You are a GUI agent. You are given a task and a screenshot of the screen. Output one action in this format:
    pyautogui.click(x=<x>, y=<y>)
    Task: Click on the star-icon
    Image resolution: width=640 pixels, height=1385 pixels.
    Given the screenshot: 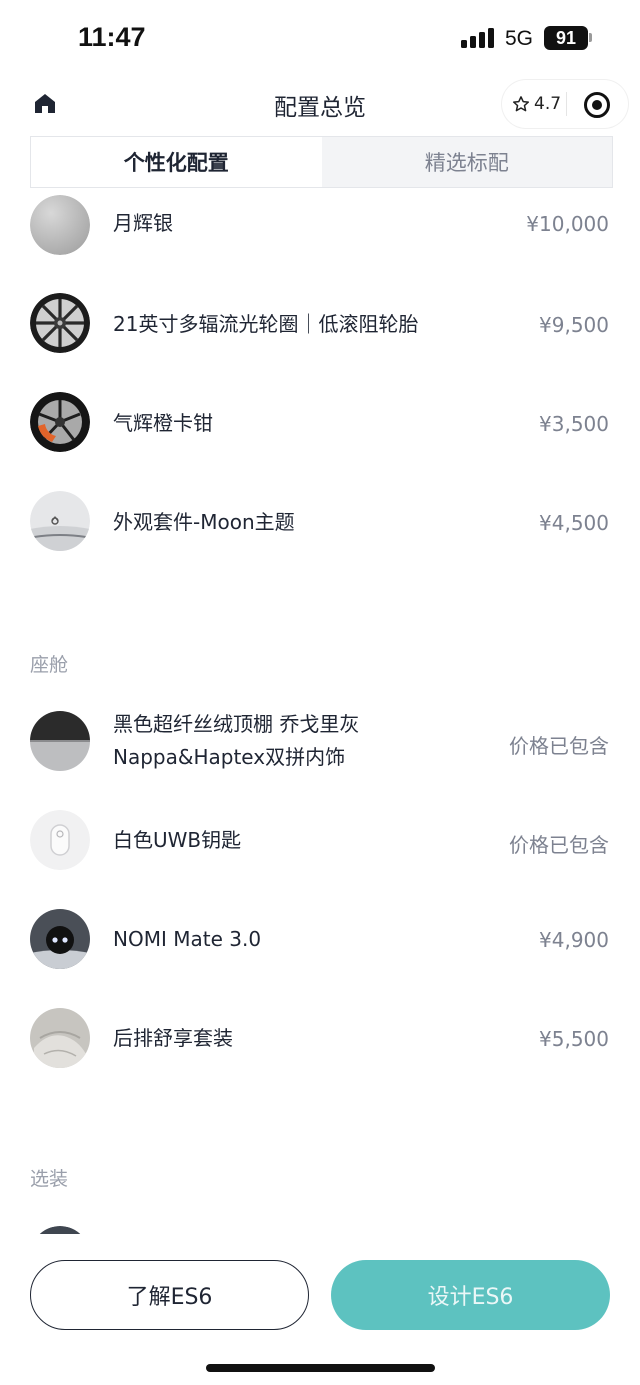 What is the action you would take?
    pyautogui.click(x=521, y=104)
    